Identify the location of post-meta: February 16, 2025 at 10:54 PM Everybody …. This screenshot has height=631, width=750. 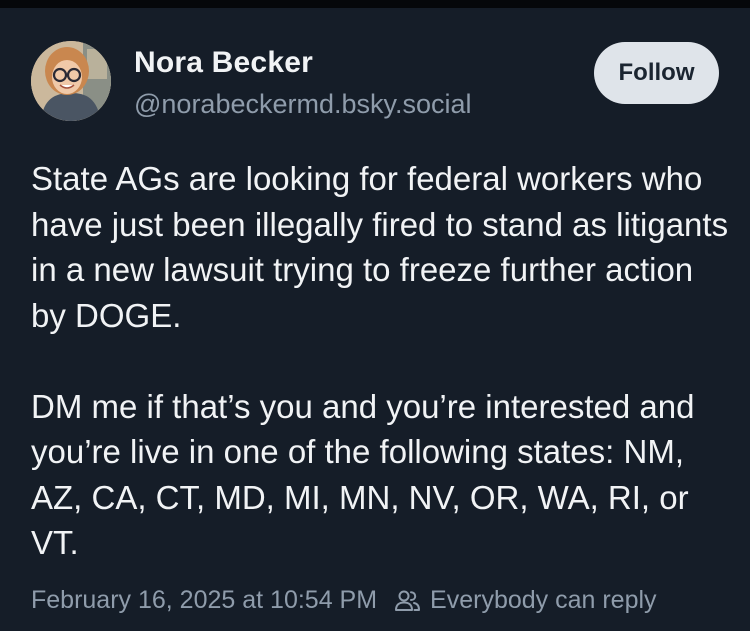
(344, 600).